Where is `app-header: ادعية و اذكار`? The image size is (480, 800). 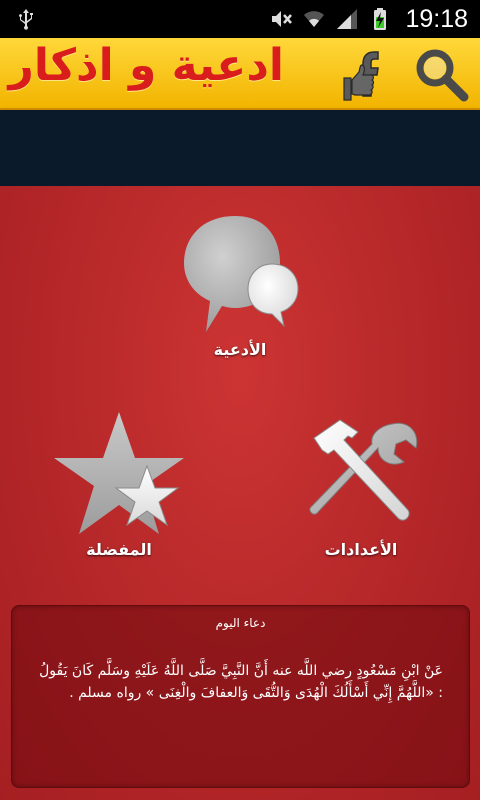
app-header: ادعية و اذكار is located at coordinates (240, 74).